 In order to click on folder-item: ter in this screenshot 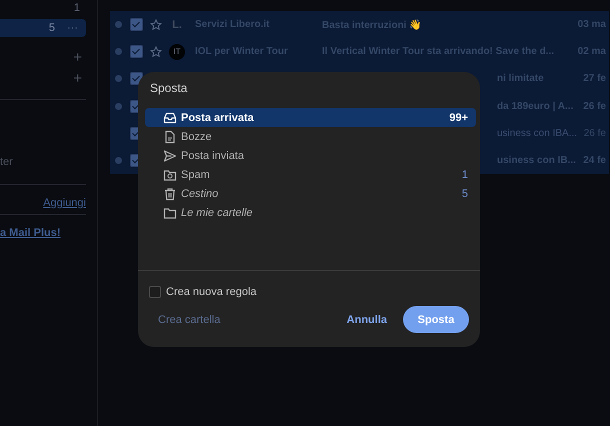, I will do `click(43, 162)`.